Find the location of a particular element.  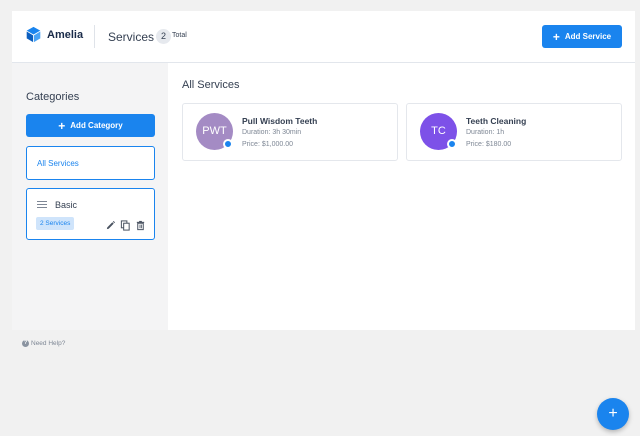

floating-add-button: + is located at coordinates (613, 414).